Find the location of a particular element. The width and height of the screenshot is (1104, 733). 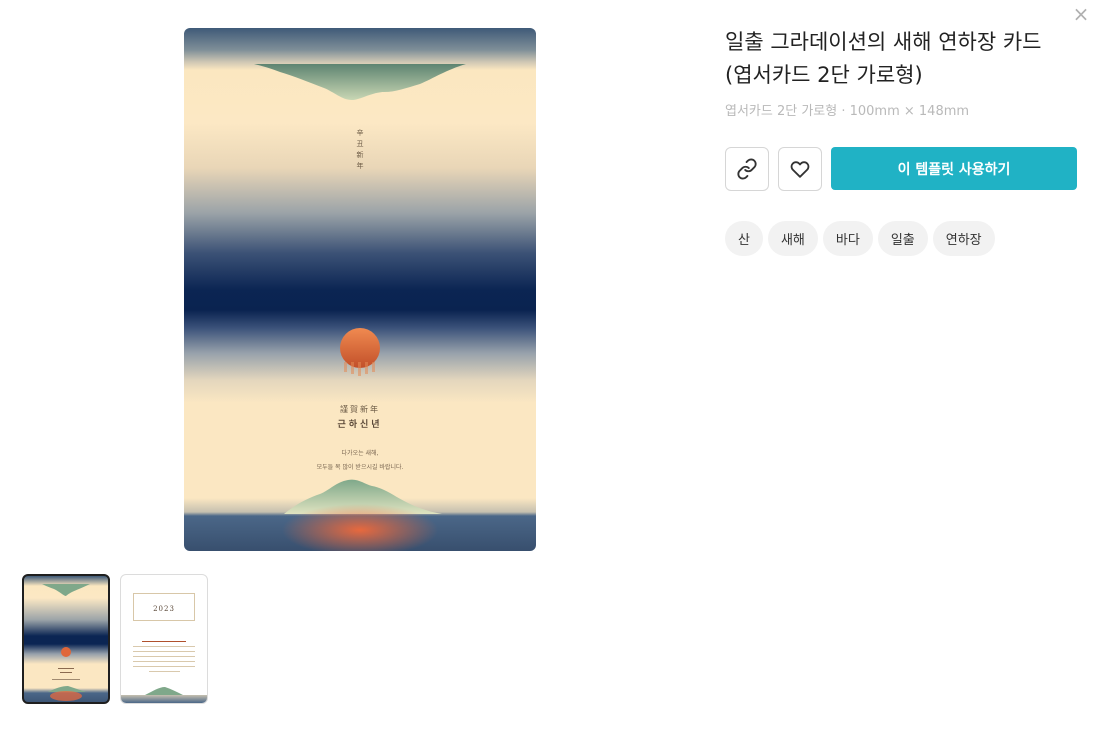

vertical-title: 辛丑新年 is located at coordinates (360, 149).